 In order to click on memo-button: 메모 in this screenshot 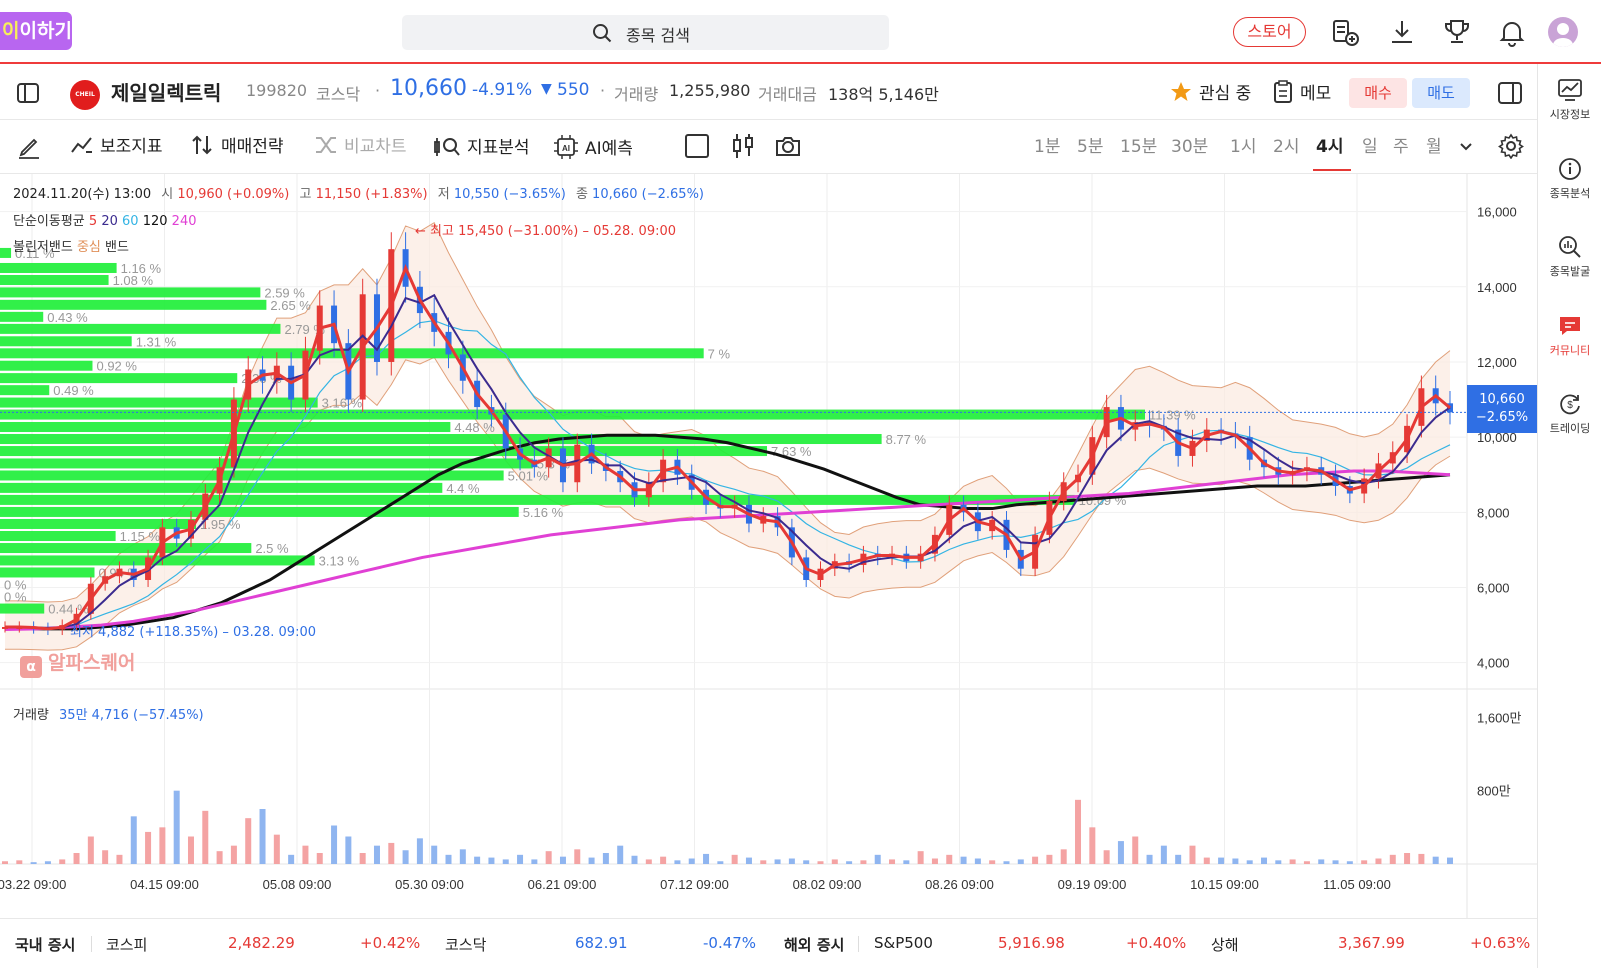, I will do `click(1315, 91)`.